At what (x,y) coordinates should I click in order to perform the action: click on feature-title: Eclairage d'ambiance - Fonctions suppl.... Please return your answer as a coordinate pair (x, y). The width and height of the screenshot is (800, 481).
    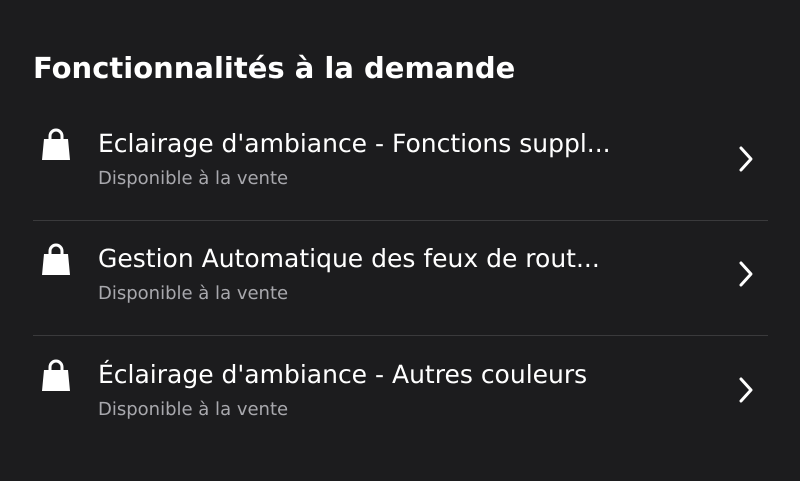
    Looking at the image, I should click on (355, 144).